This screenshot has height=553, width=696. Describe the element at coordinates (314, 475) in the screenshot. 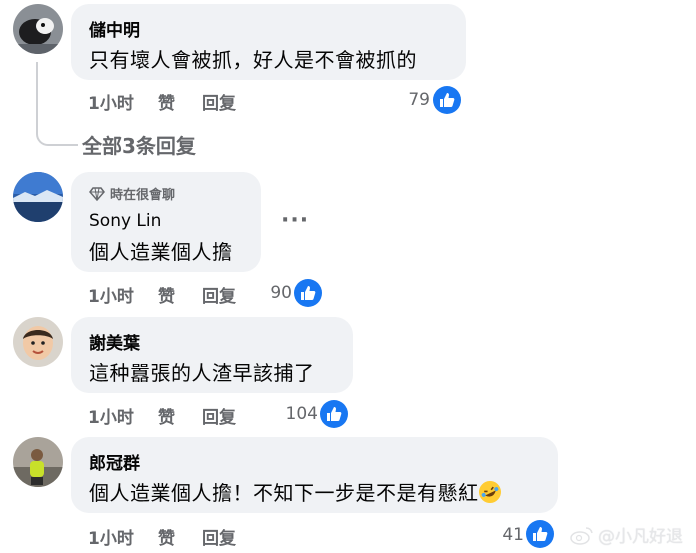

I see `comment-bubble: 郎冠群 個人造業個人擔！不知下一步是不是有懸紅` at that location.